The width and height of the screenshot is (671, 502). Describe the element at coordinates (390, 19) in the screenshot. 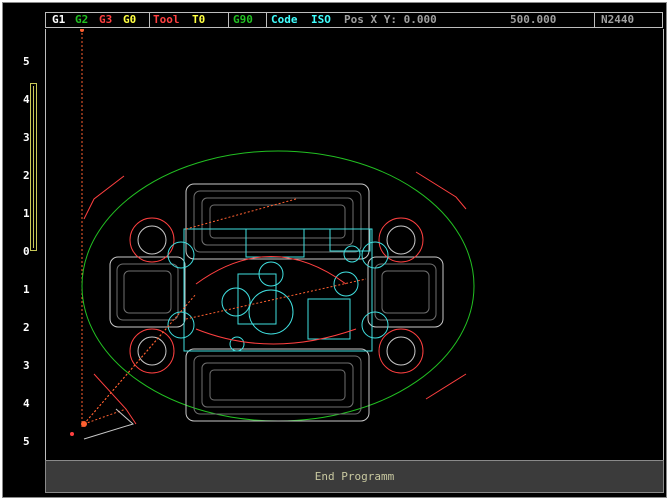

I see `position-readout: Pos X Y: 0.000` at that location.